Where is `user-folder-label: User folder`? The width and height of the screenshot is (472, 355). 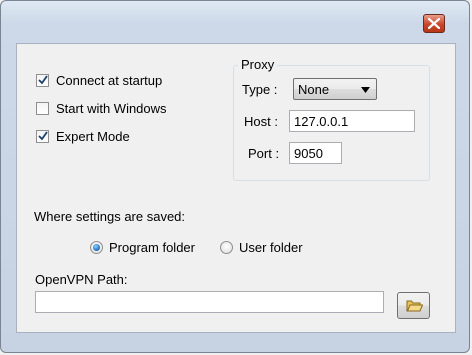
user-folder-label: User folder is located at coordinates (271, 247).